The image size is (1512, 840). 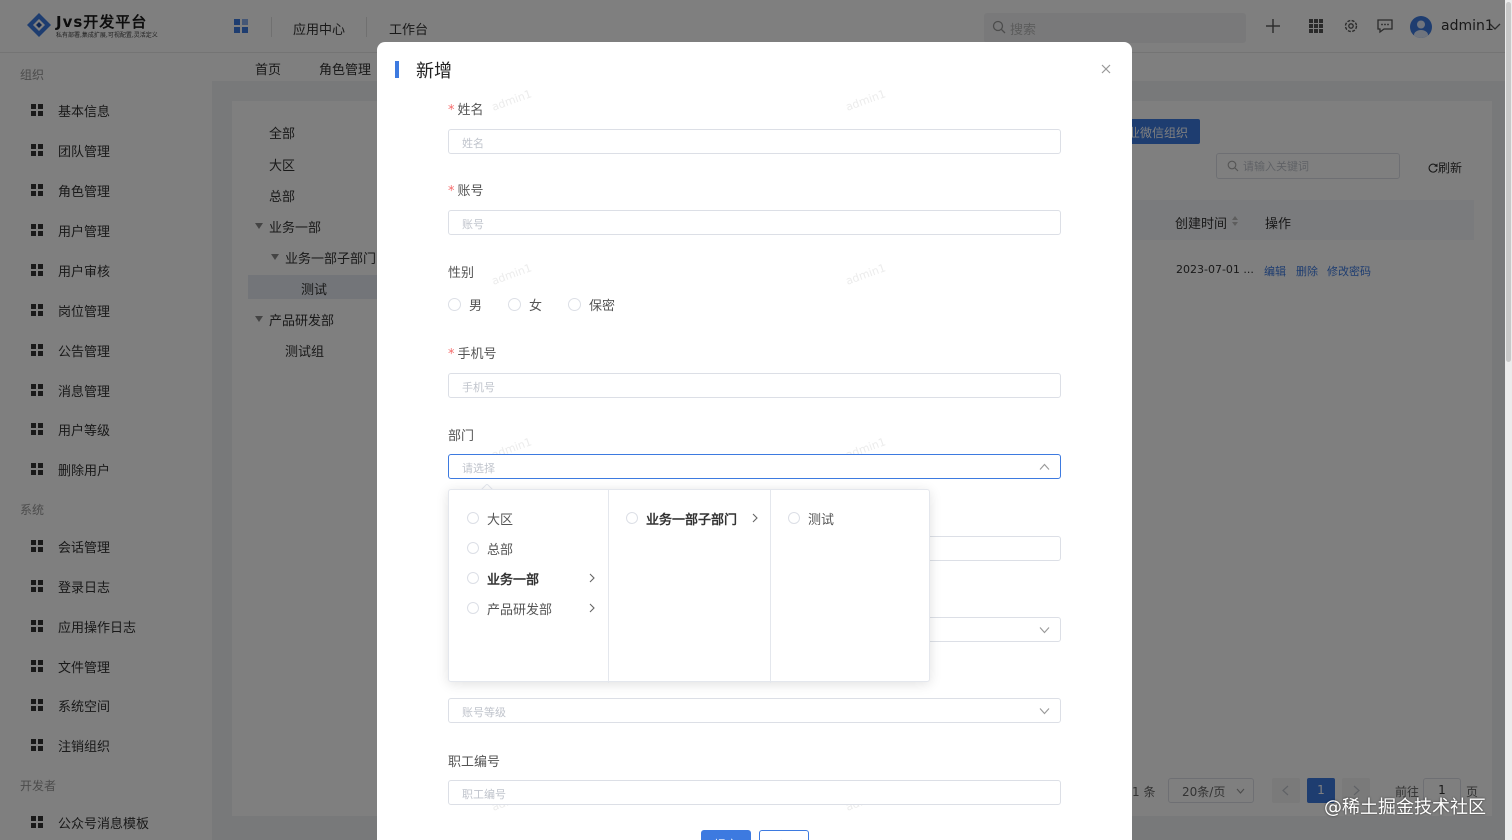 I want to click on phone-label: * 手机号, so click(x=472, y=354).